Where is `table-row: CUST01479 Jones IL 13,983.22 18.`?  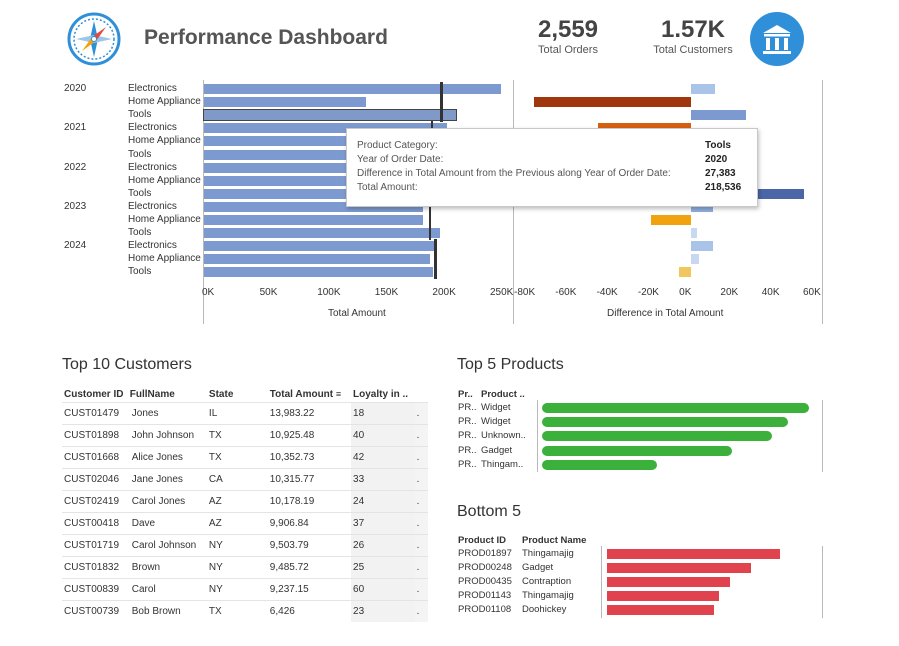
table-row: CUST01479 Jones IL 13,983.22 18. is located at coordinates (245, 413).